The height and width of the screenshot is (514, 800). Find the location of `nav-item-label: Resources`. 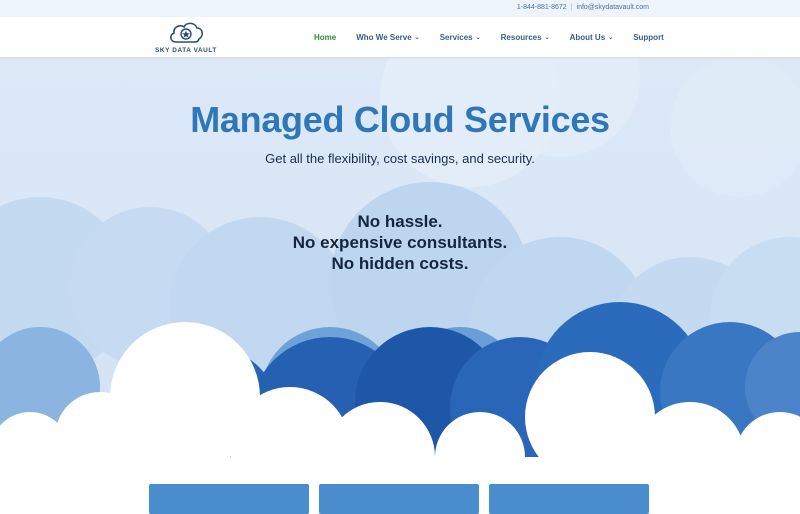

nav-item-label: Resources is located at coordinates (521, 37).